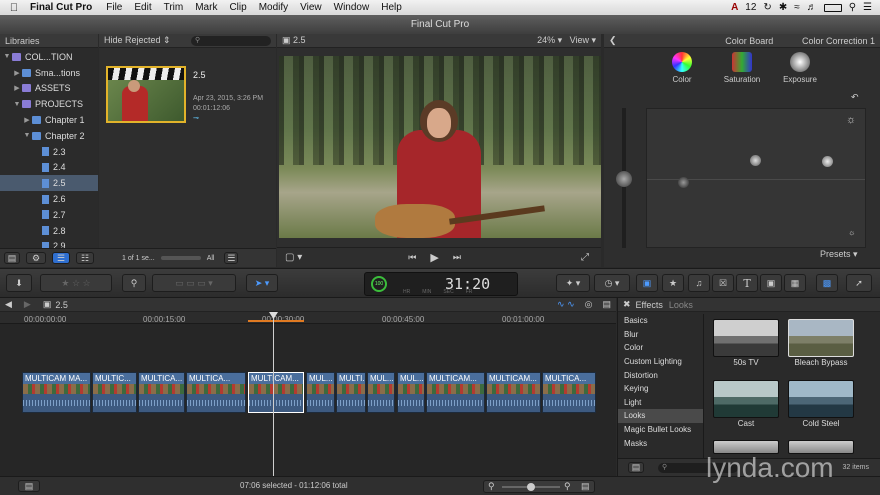  Describe the element at coordinates (800, 68) in the screenshot. I see `exposure-tab: Exposure` at that location.